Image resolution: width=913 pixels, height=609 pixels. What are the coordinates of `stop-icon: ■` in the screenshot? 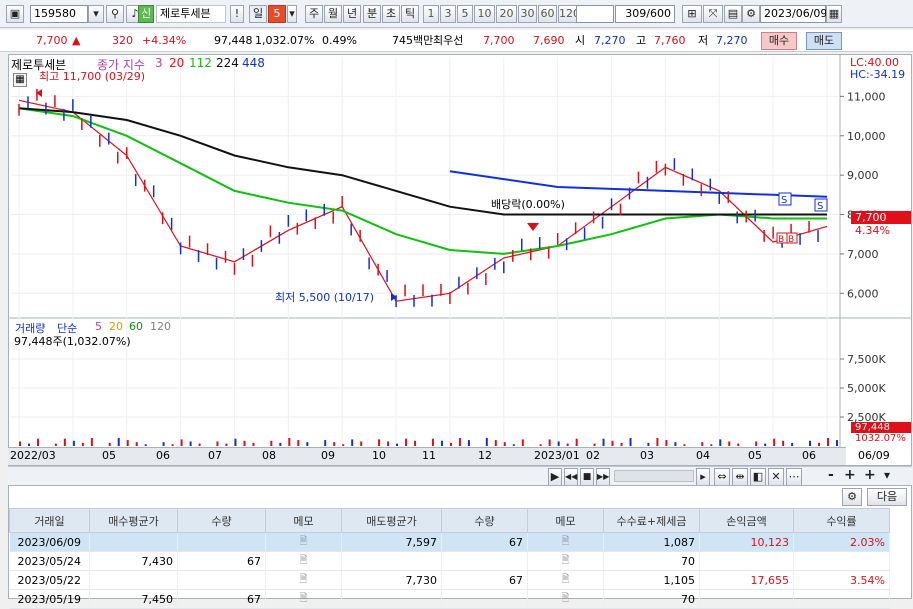 It's located at (587, 477).